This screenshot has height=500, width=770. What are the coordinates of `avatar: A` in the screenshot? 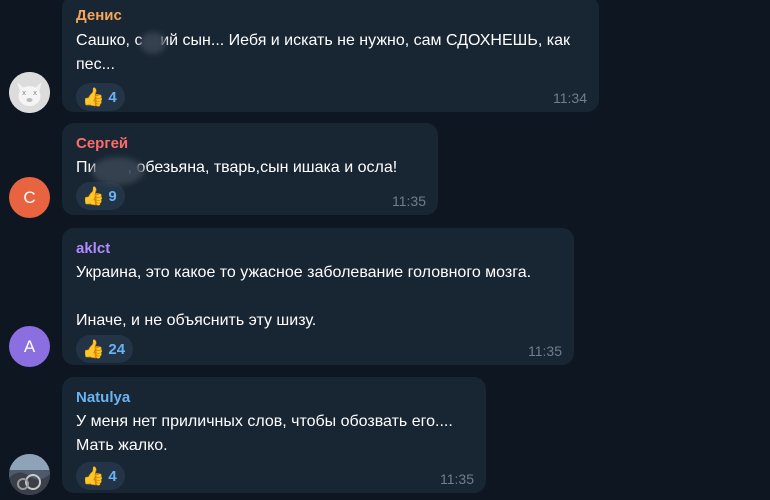 It's located at (29, 346).